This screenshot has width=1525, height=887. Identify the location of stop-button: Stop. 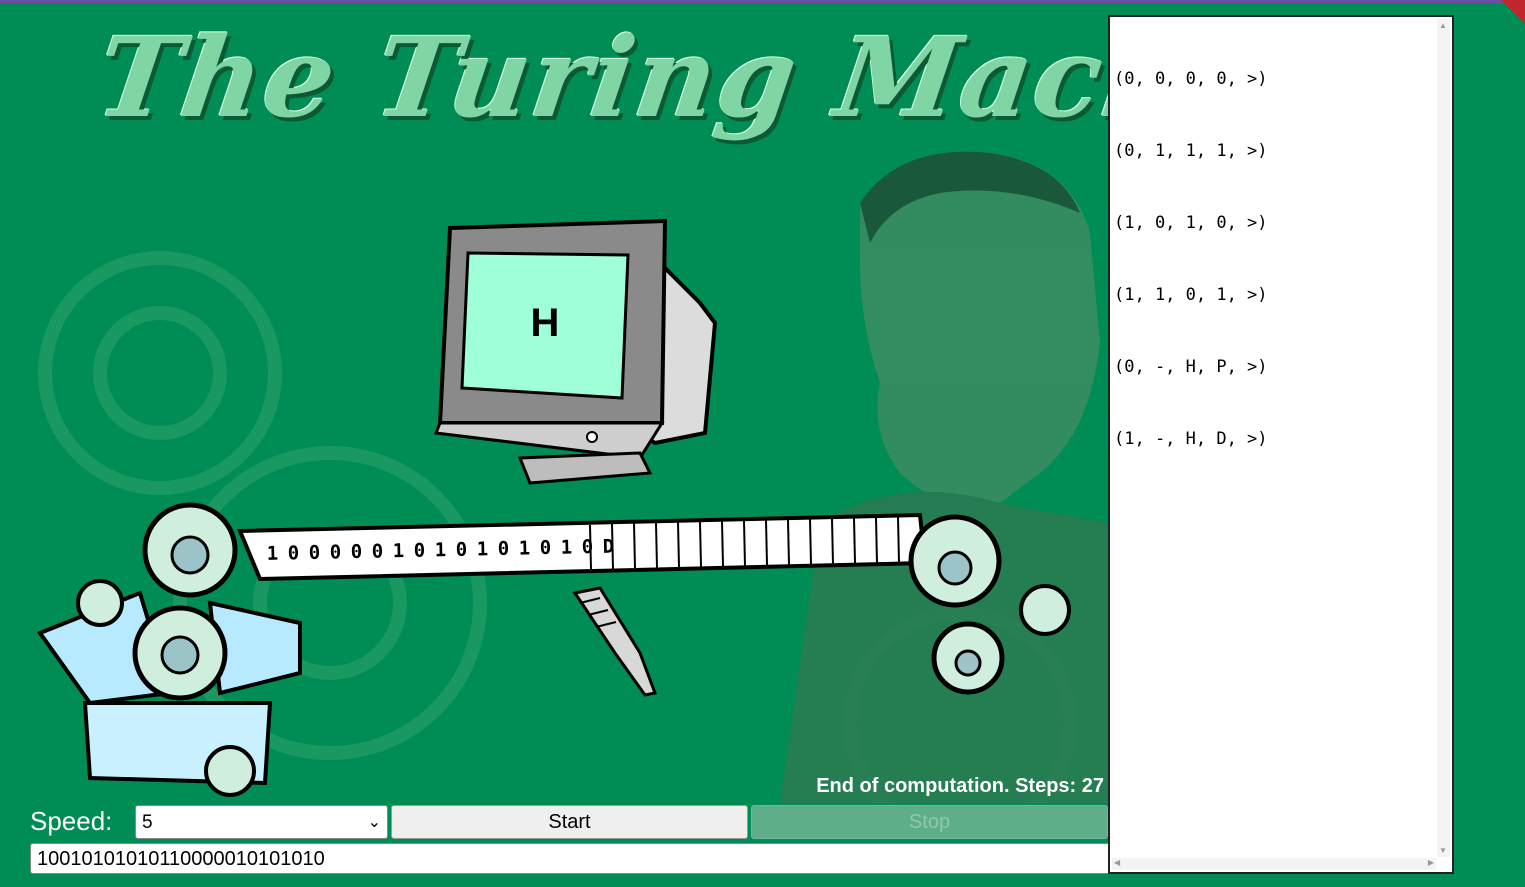
(929, 822).